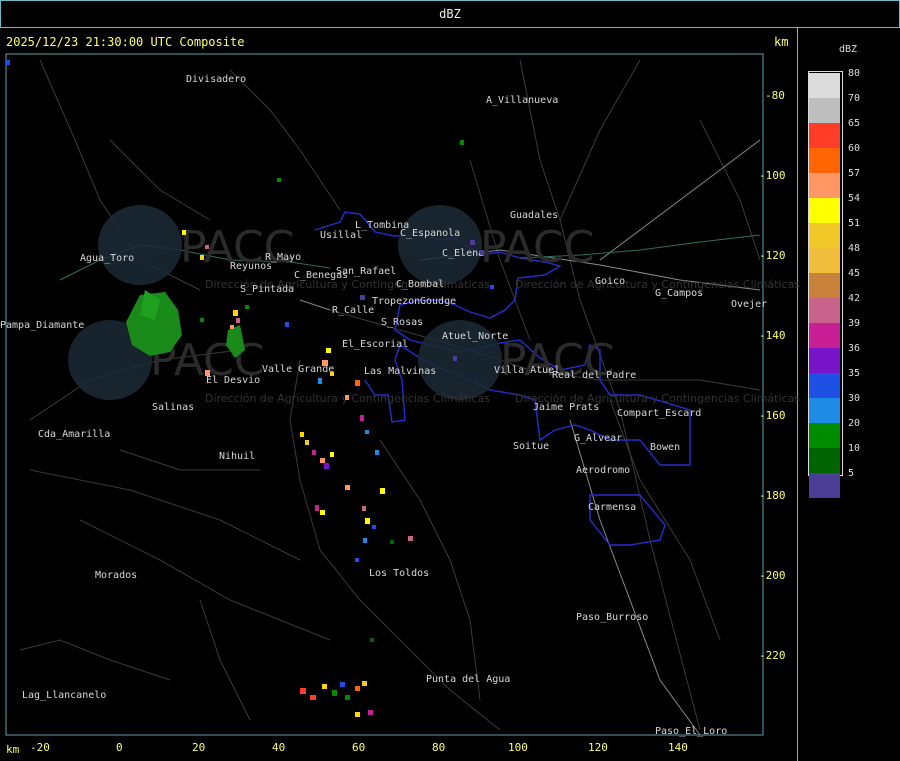  I want to click on place-label: Nihuil, so click(237, 456).